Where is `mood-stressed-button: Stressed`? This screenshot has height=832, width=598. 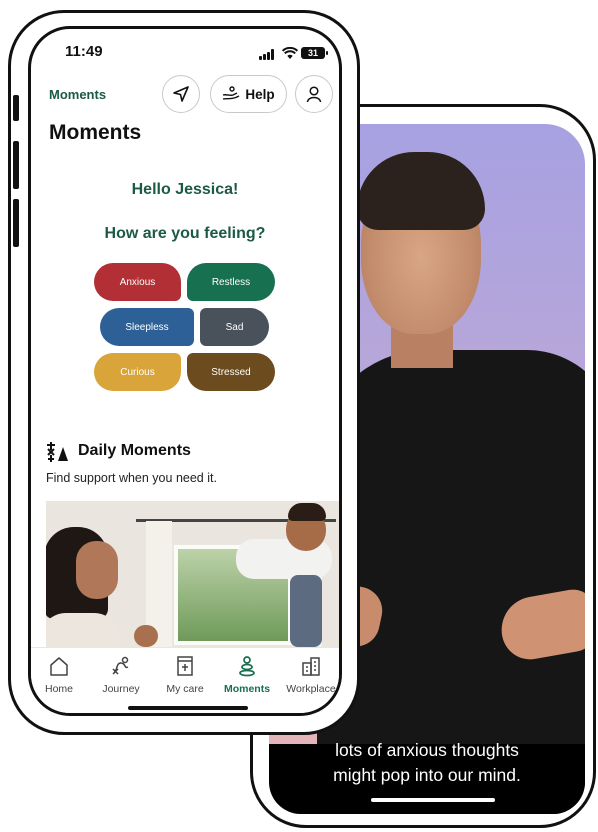
mood-stressed-button: Stressed is located at coordinates (231, 372).